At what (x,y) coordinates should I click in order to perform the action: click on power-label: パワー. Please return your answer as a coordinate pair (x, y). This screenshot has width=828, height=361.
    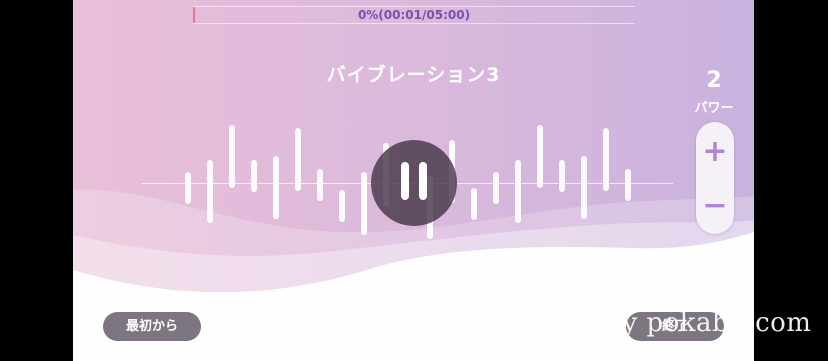
    Looking at the image, I should click on (714, 108).